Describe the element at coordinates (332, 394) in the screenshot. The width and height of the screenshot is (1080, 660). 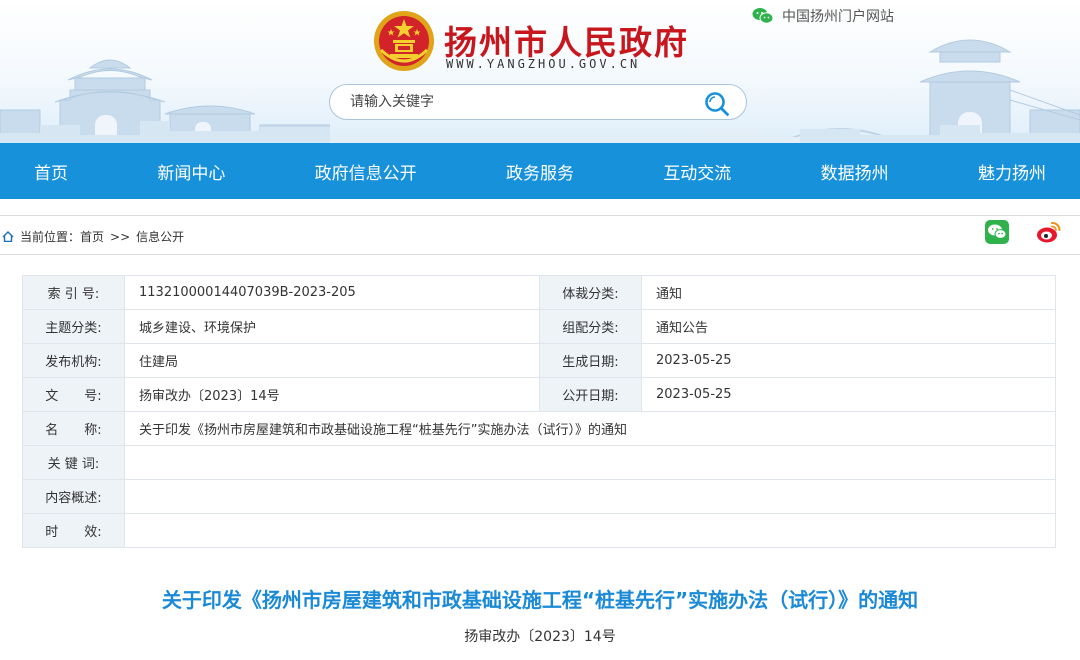
I see `docno-value: 扬审改办〔2023〕14号` at that location.